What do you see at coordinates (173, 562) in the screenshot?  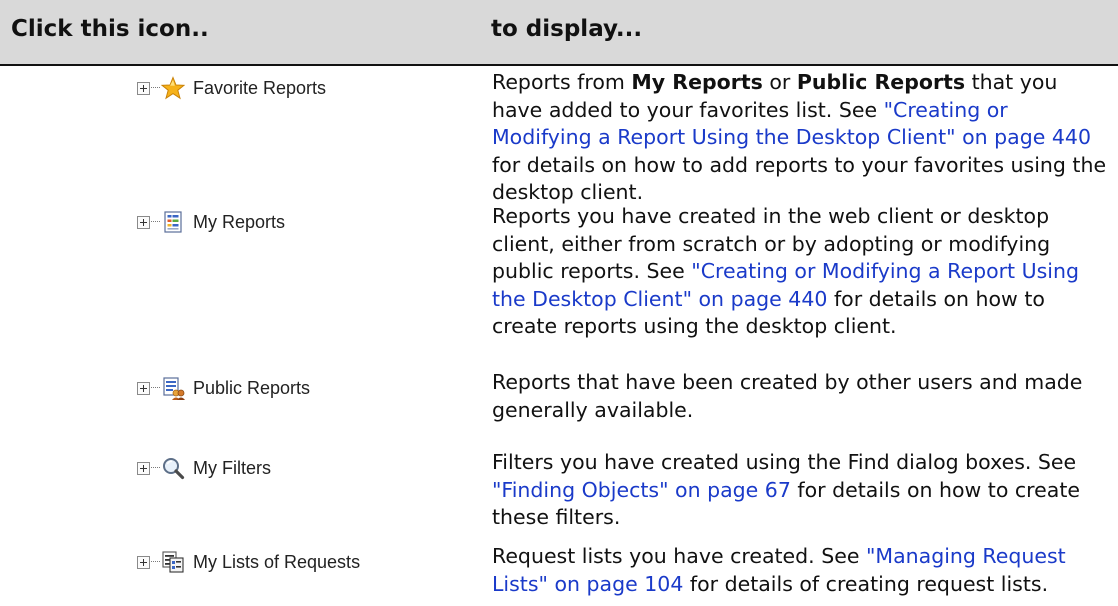 I see `request-list-icon` at bounding box center [173, 562].